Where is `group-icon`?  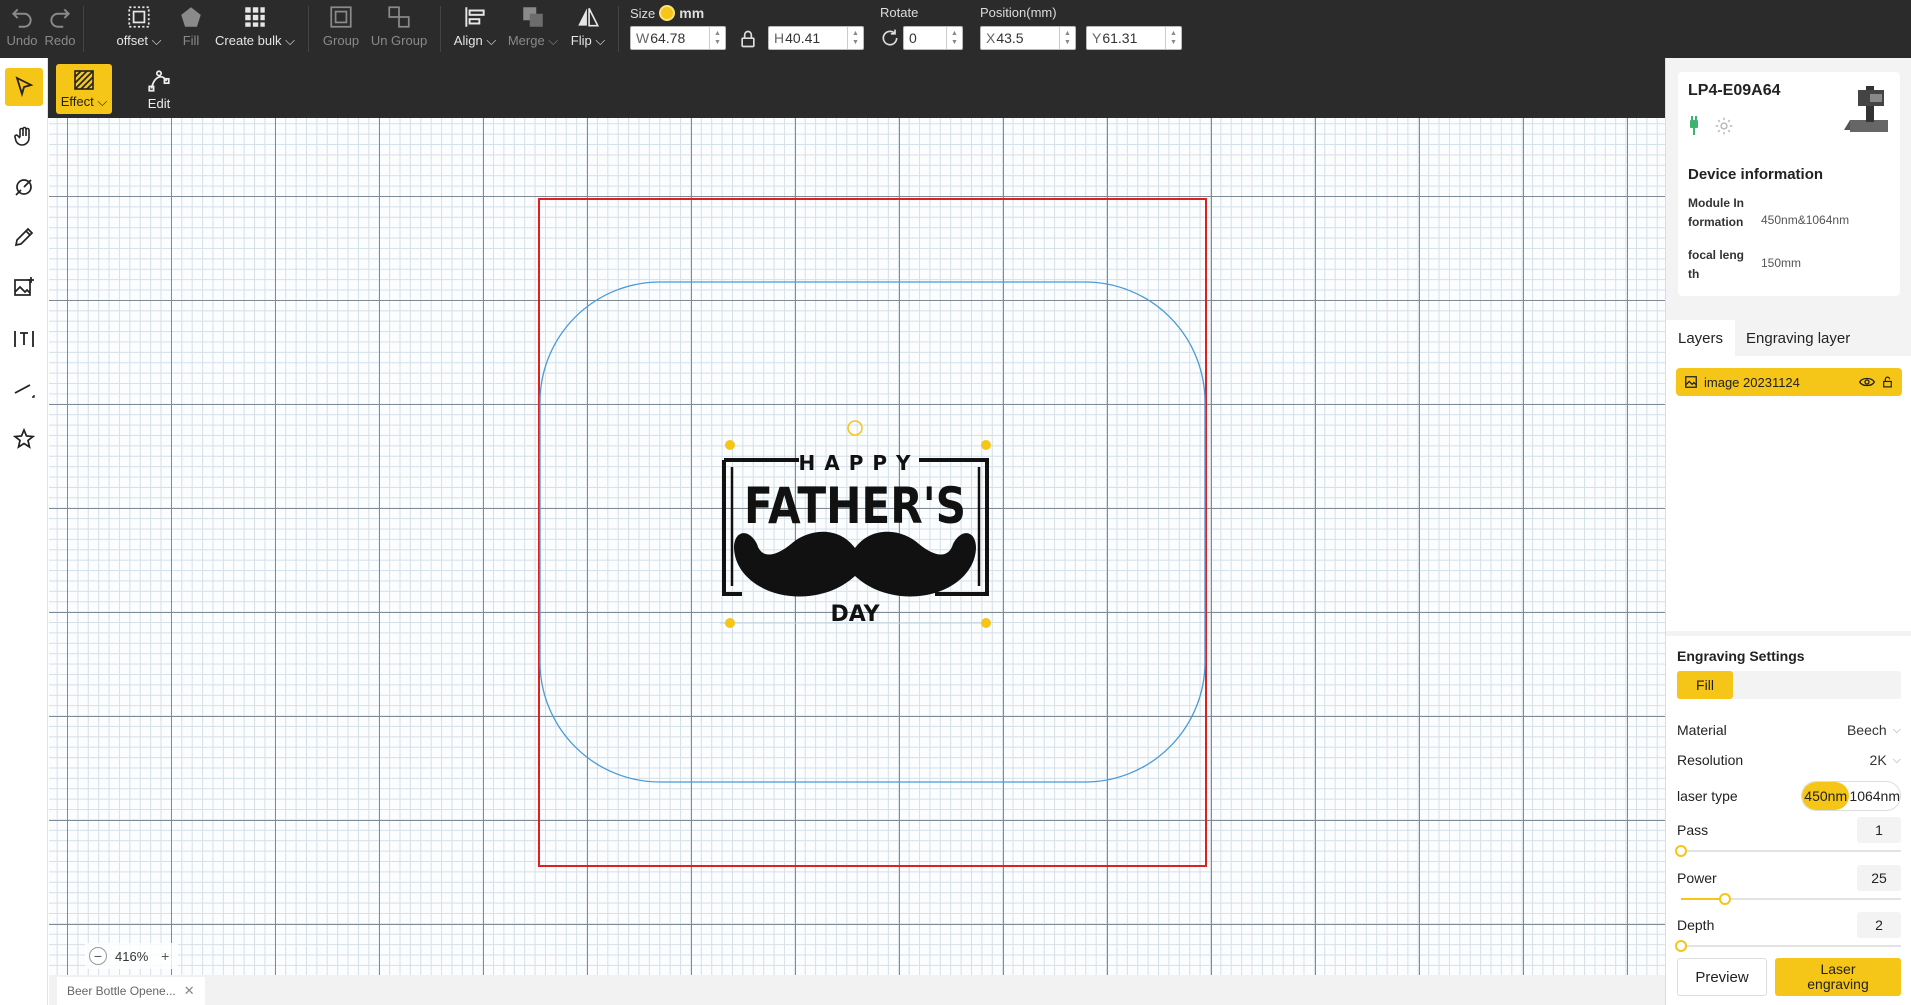
group-icon is located at coordinates (341, 17).